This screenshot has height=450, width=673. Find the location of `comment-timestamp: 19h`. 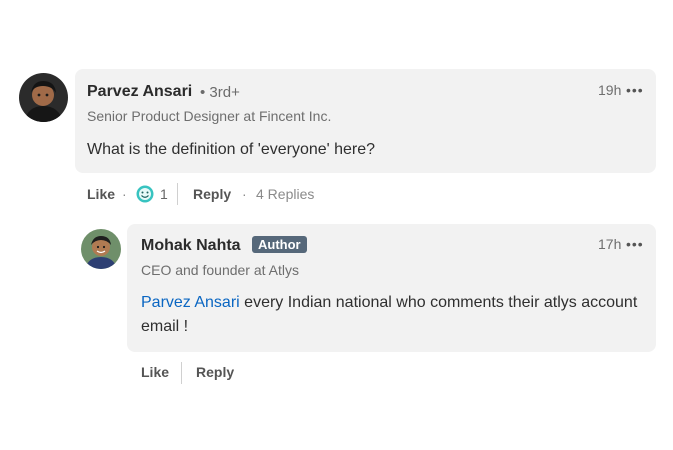

comment-timestamp: 19h is located at coordinates (610, 90).